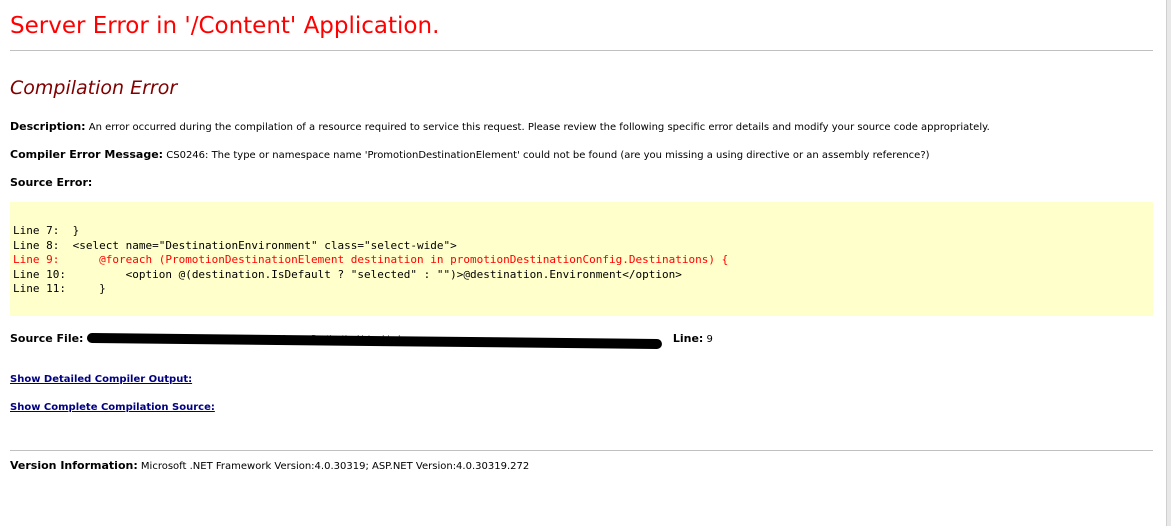 This screenshot has height=526, width=1171. What do you see at coordinates (1168, 263) in the screenshot?
I see `window-scrollbar-edge` at bounding box center [1168, 263].